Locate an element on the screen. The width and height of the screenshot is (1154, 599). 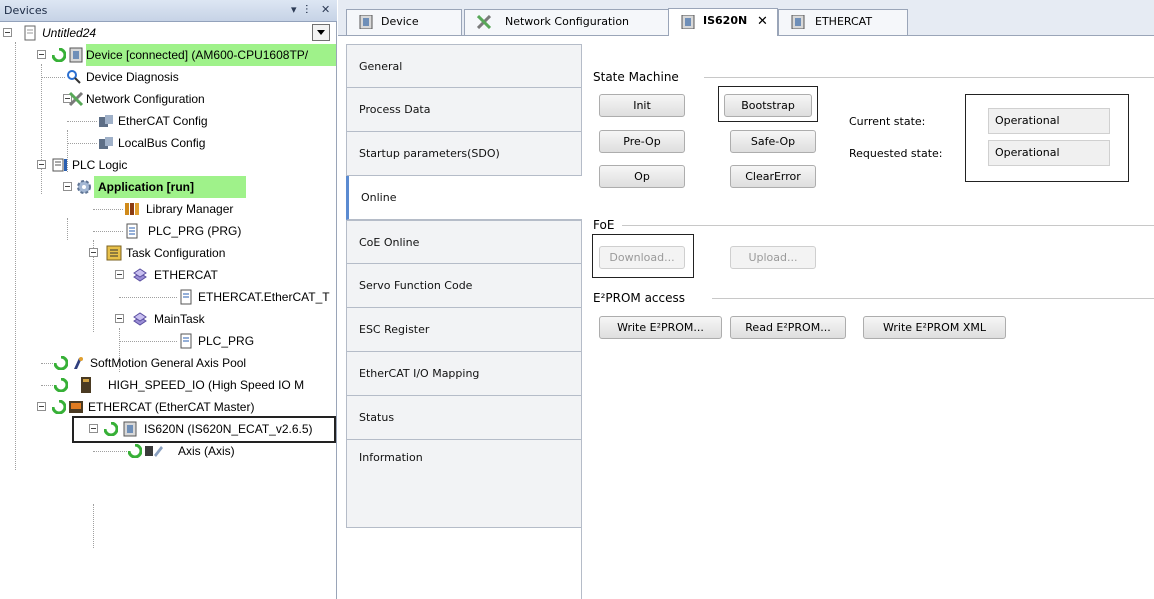
library-books-icon is located at coordinates (132, 209).